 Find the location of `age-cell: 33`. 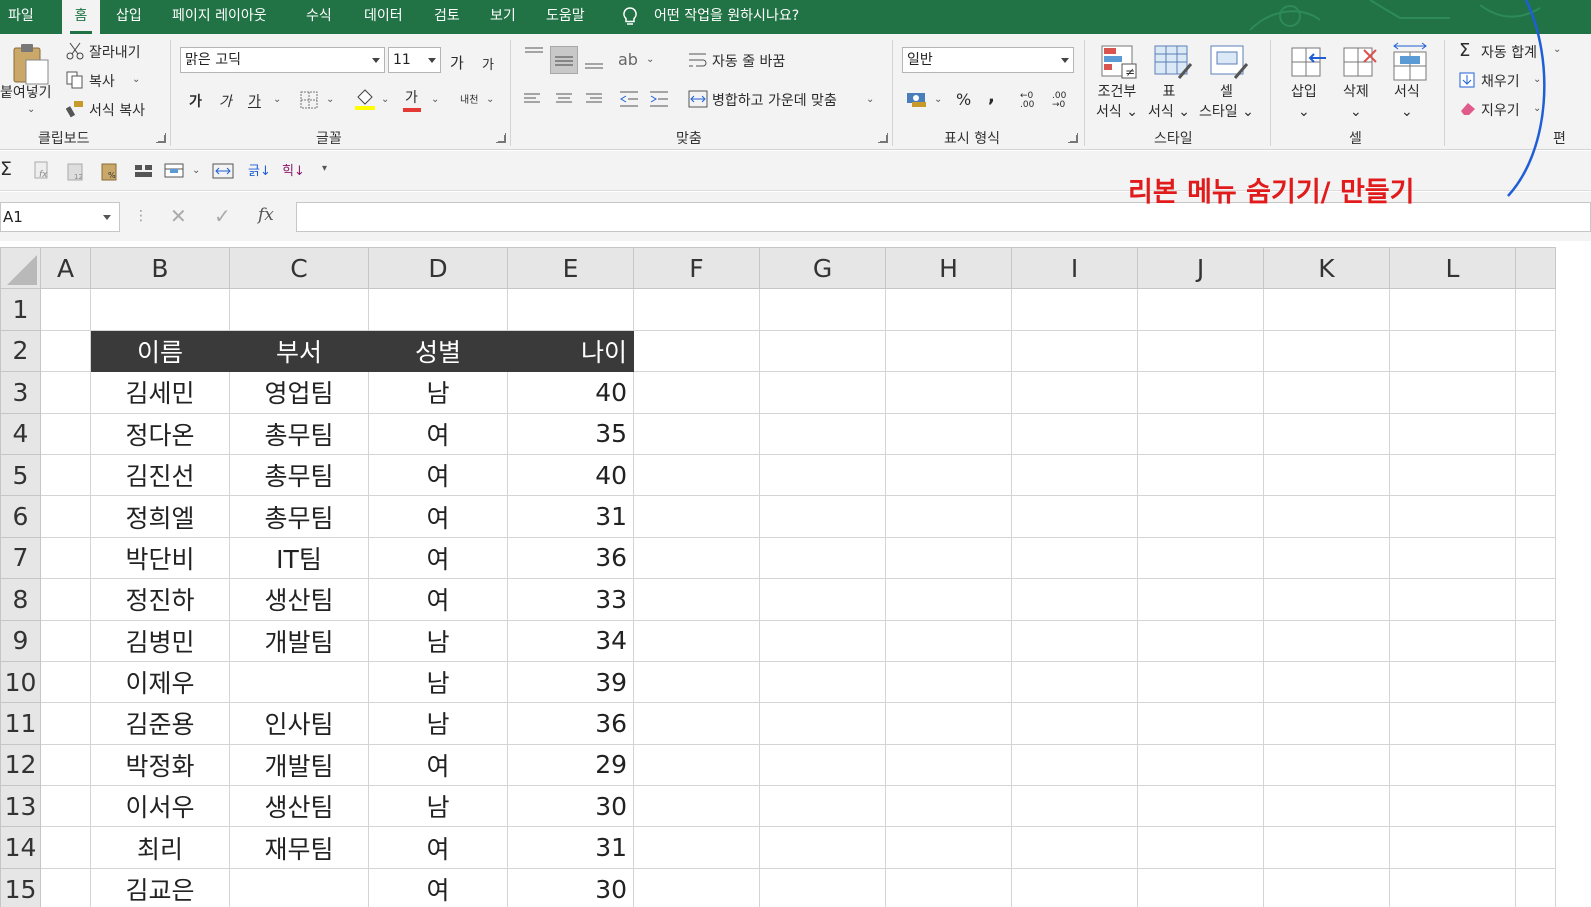

age-cell: 33 is located at coordinates (570, 599).